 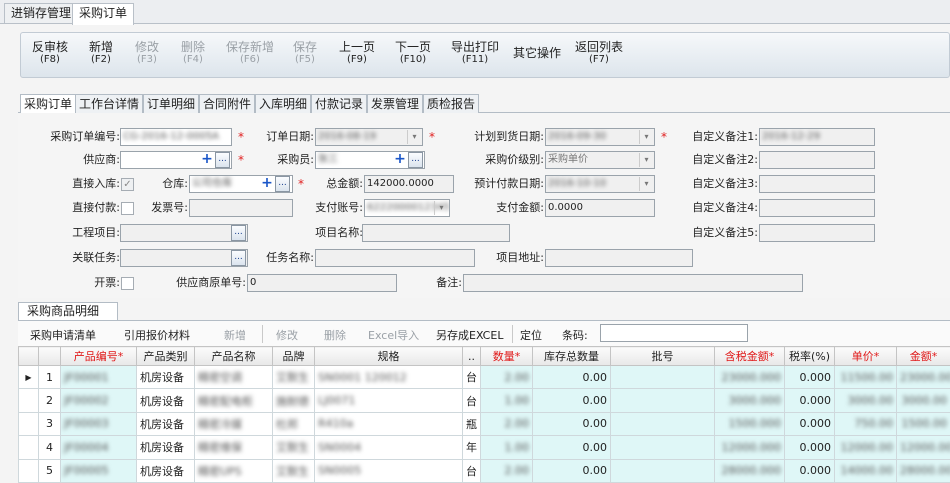 I want to click on cell-unit: 年, so click(x=471, y=447).